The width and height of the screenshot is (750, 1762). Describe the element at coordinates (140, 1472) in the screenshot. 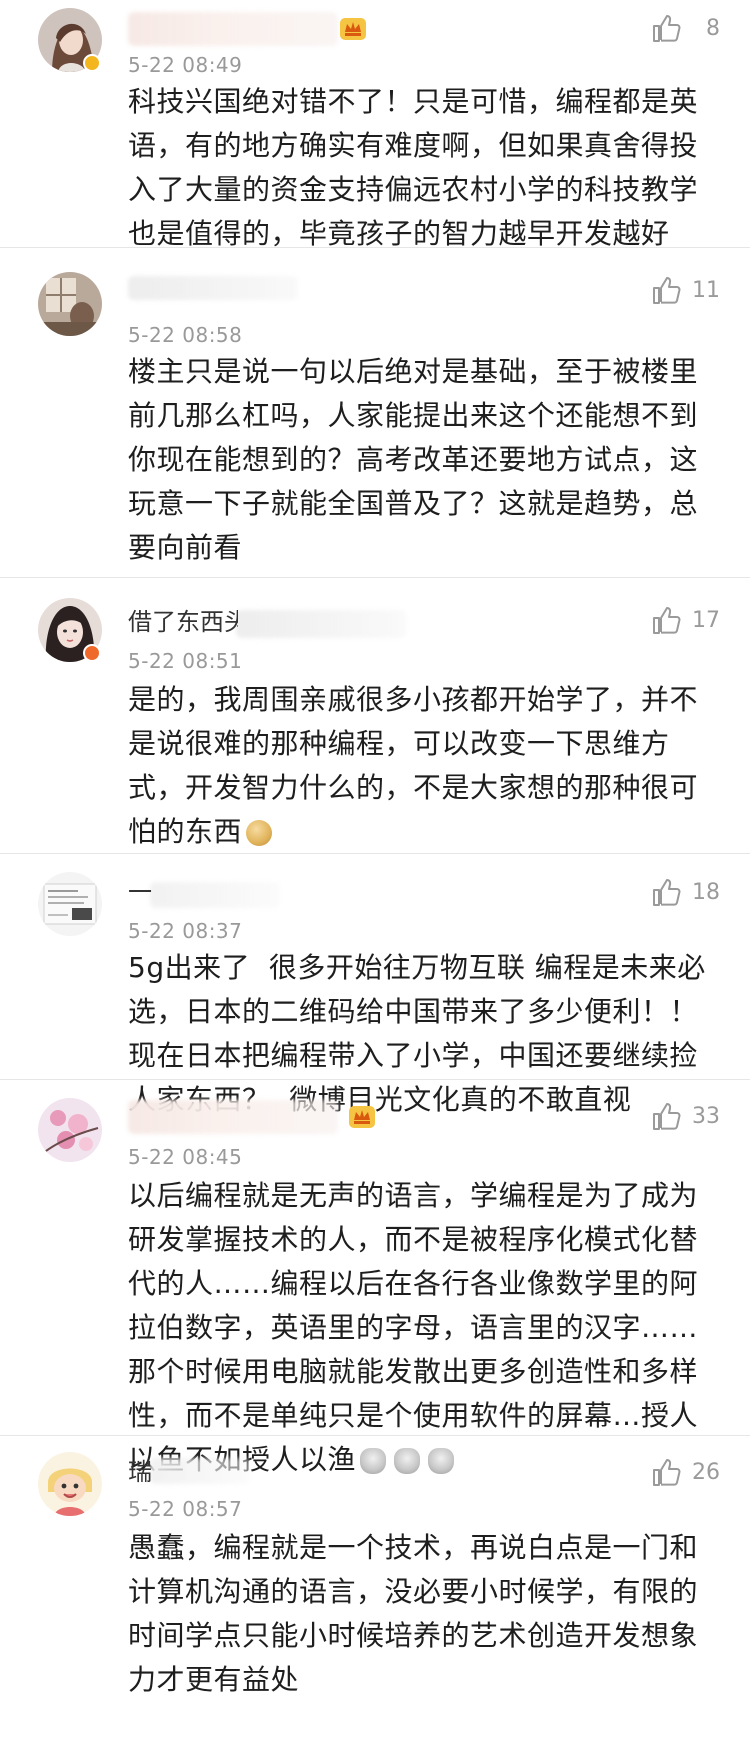

I see `username: 瑞` at that location.